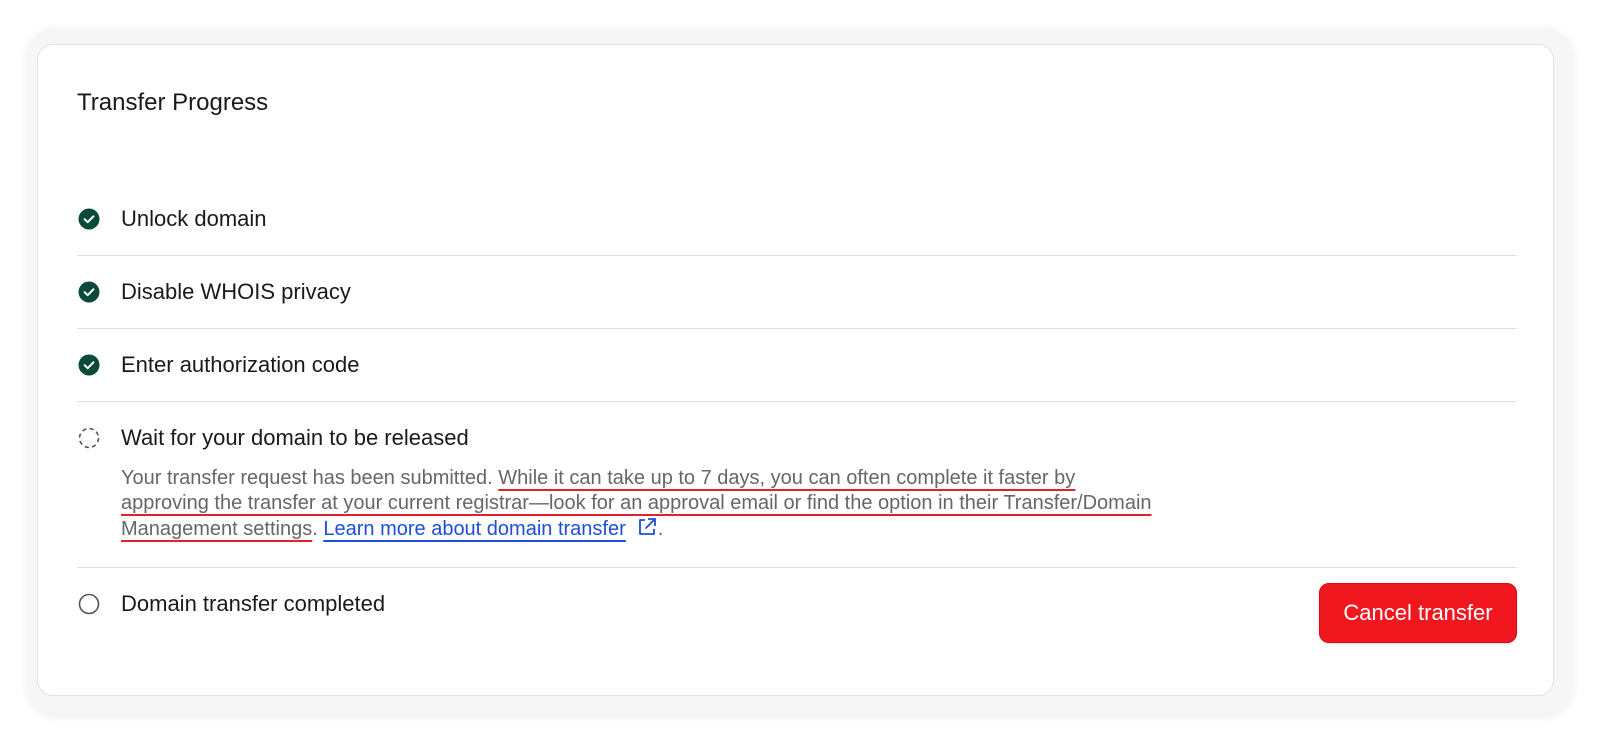  What do you see at coordinates (1418, 613) in the screenshot?
I see `cancel-transfer-button: Cancel transfer` at bounding box center [1418, 613].